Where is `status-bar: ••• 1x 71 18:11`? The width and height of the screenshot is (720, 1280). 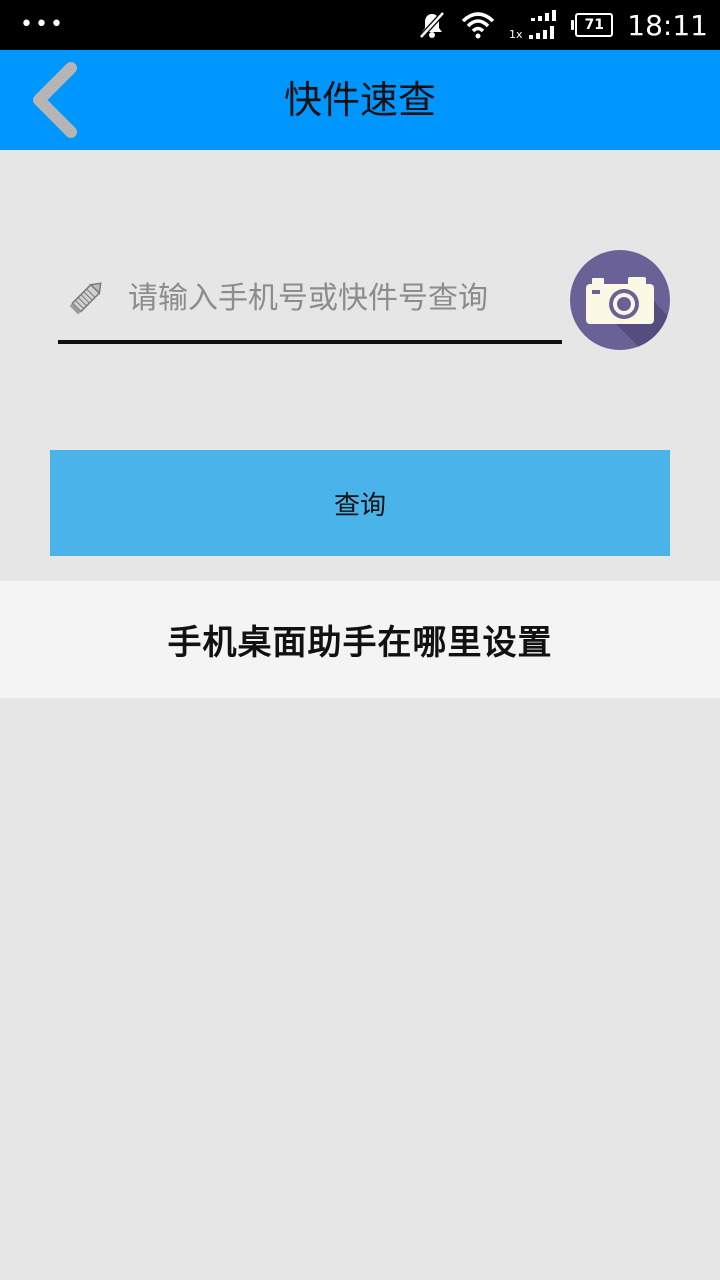
status-bar: ••• 1x 71 18:11 is located at coordinates (360, 25).